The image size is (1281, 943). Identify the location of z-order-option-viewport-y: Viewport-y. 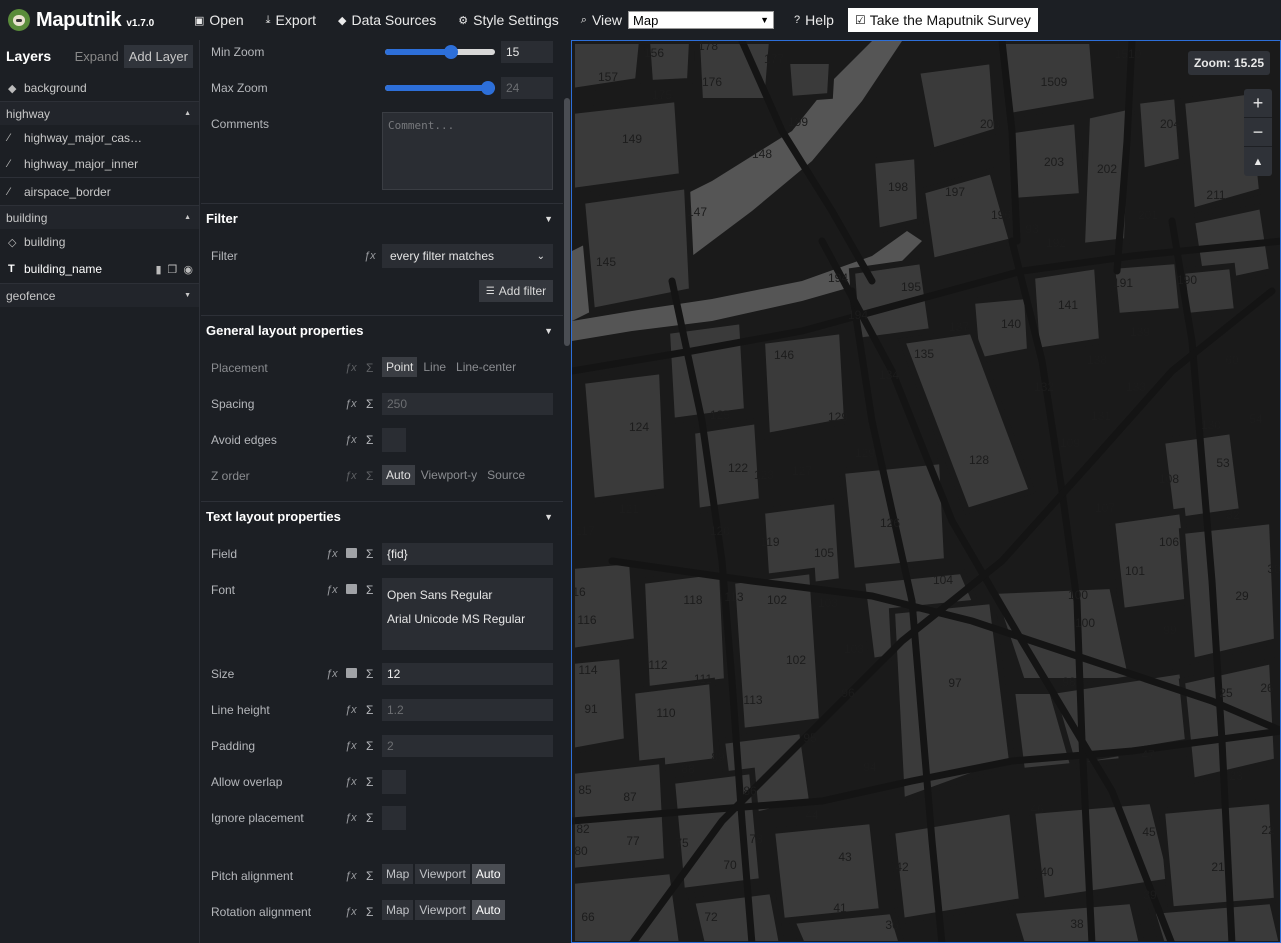
(449, 475).